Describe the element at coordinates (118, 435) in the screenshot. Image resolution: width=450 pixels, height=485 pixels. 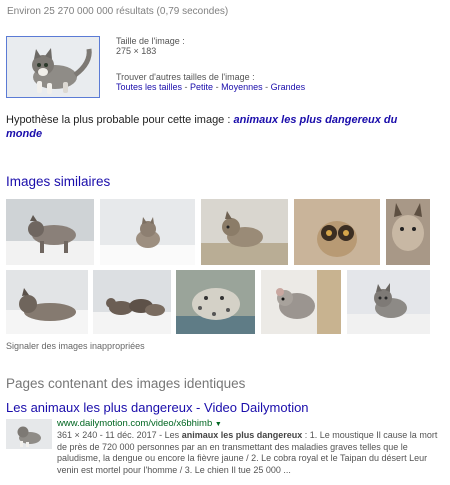
I see `result-meta: 361 × 240 - 11 déc. 2017 - Les` at that location.